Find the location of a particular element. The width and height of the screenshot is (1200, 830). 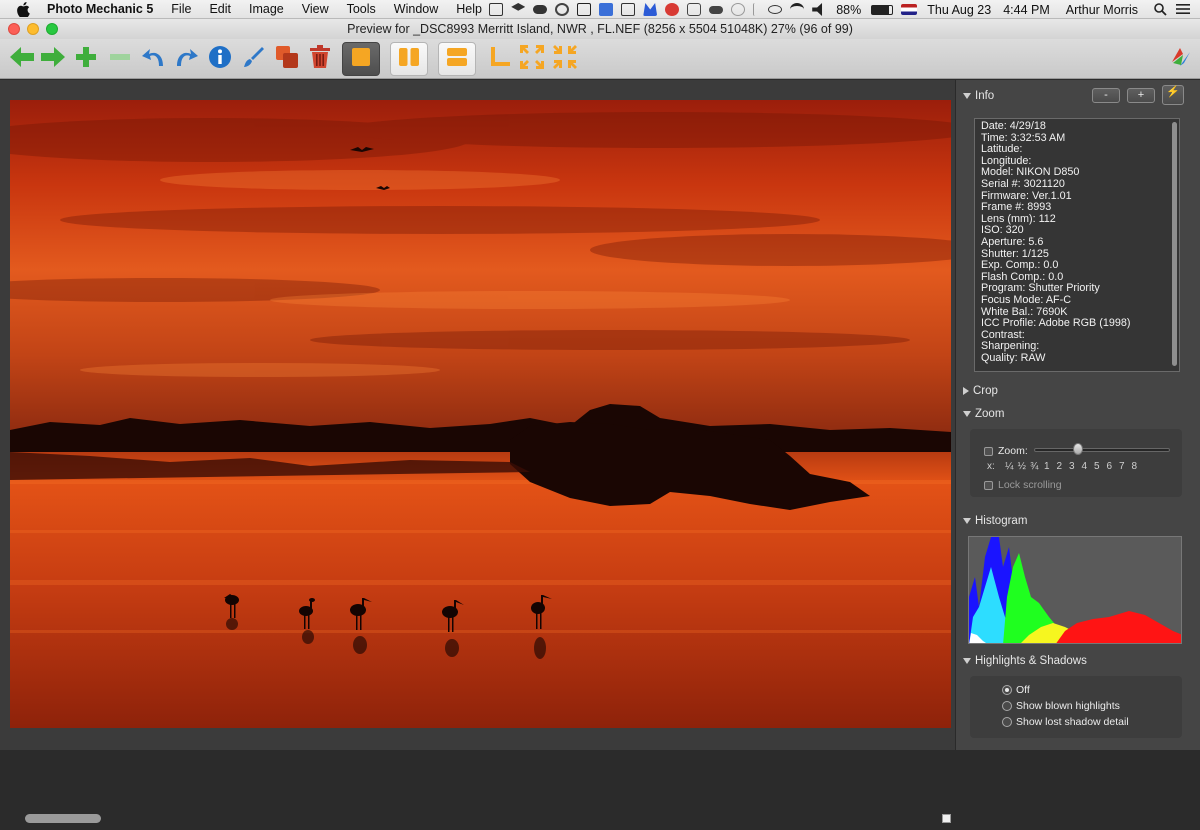

single-view-button is located at coordinates (361, 59).